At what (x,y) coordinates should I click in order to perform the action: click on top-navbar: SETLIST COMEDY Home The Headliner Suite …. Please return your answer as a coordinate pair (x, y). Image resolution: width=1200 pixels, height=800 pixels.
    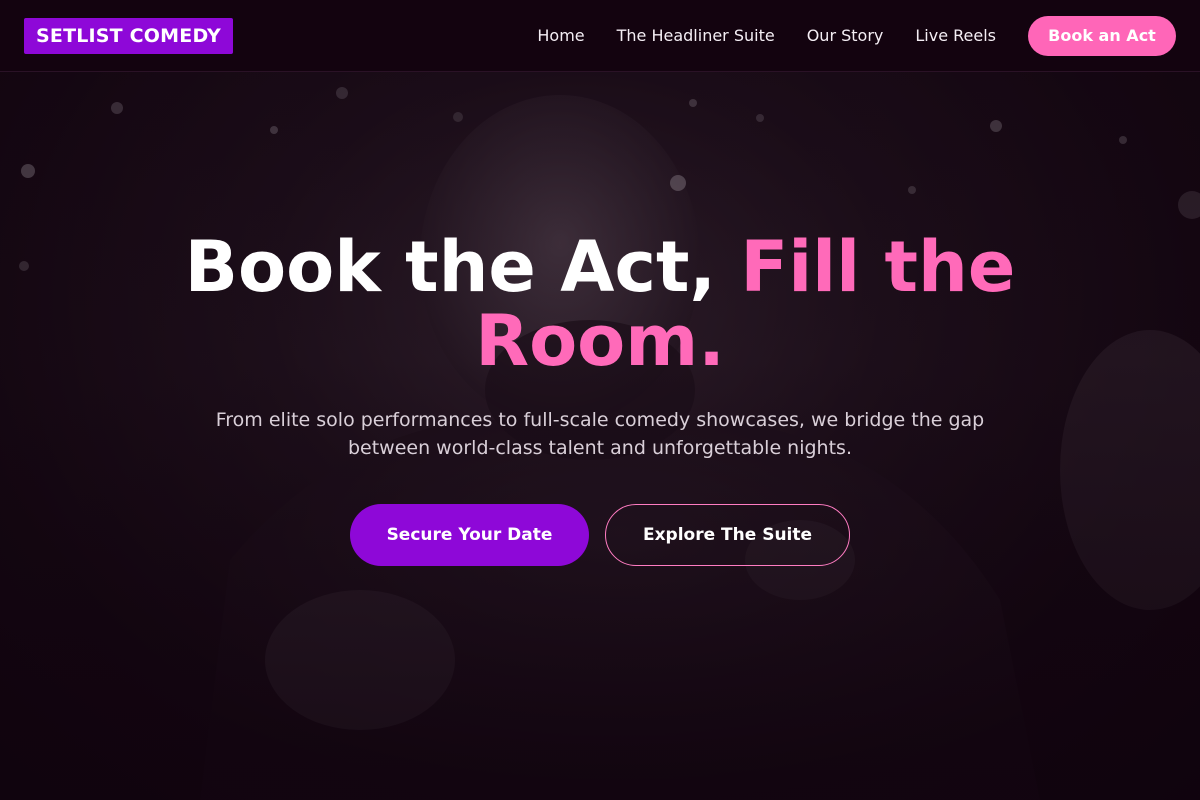
    Looking at the image, I should click on (600, 36).